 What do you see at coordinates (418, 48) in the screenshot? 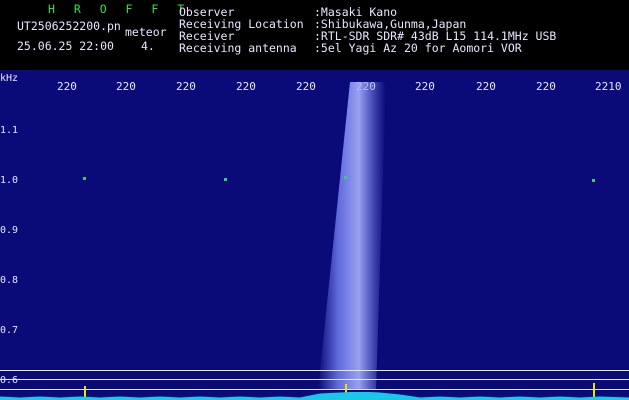
I see `antenna-value: :5el Yagi Az 20 for Aomori VOR` at bounding box center [418, 48].